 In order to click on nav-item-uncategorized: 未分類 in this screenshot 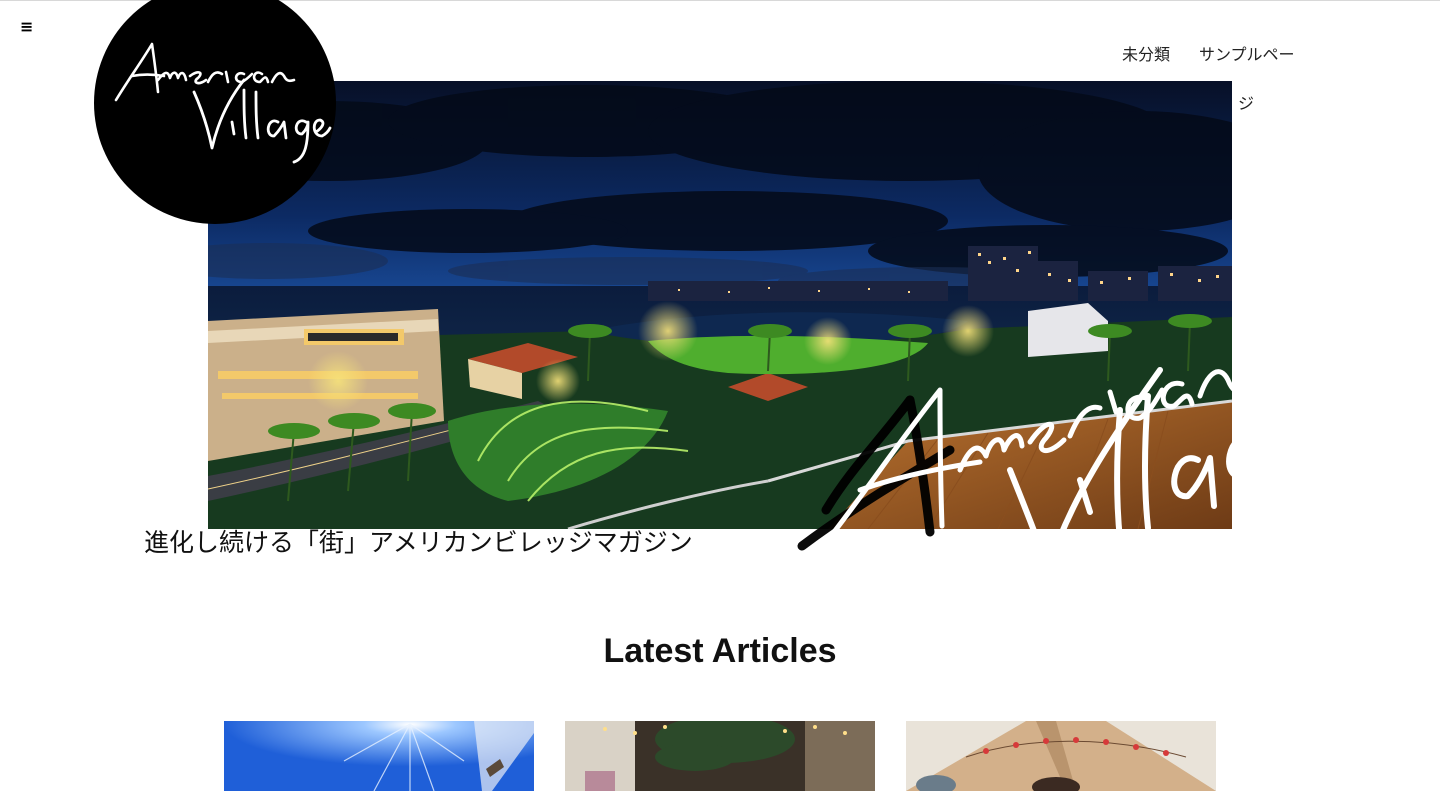, I will do `click(1146, 55)`.